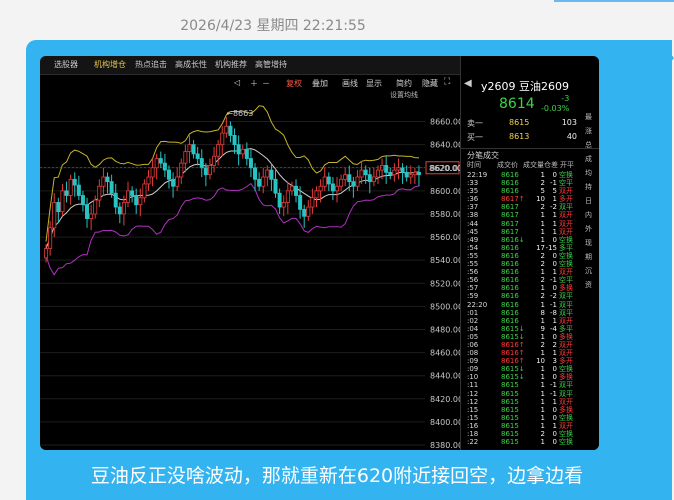 Image resolution: width=674 pixels, height=500 pixels. I want to click on y-tick-label: 8640.00, so click(445, 145).